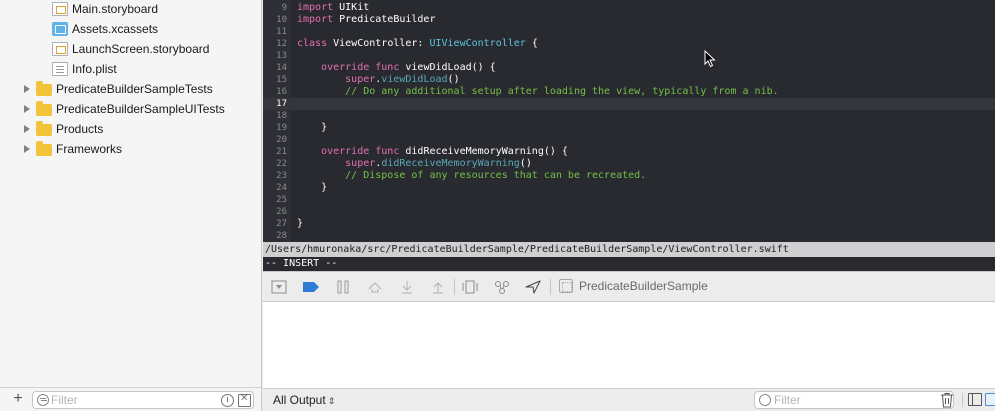  I want to click on navigator-filter-field, so click(143, 400).